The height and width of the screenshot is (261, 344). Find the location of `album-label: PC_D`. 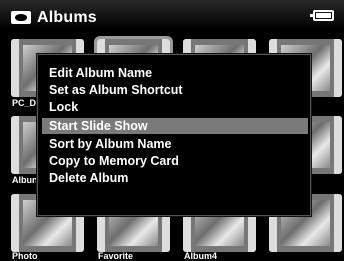

album-label: PC_D is located at coordinates (24, 103).